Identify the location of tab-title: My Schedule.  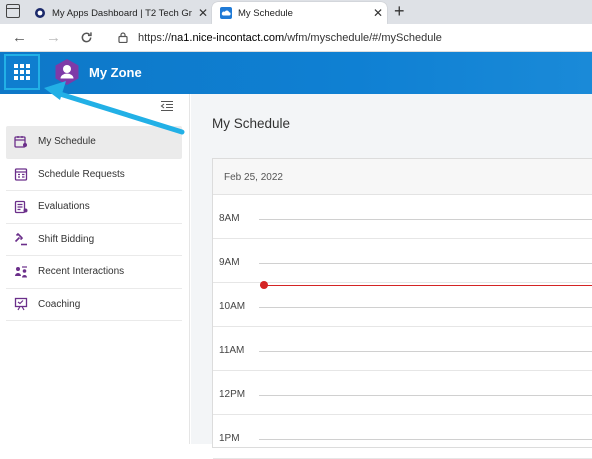
(265, 13).